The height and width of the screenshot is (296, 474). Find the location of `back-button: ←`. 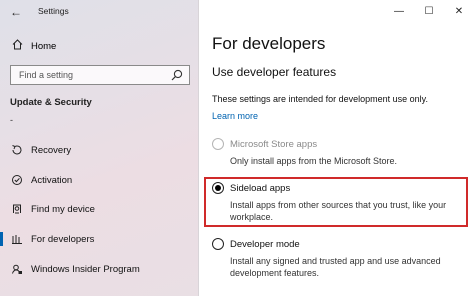

back-button: ← is located at coordinates (16, 12).